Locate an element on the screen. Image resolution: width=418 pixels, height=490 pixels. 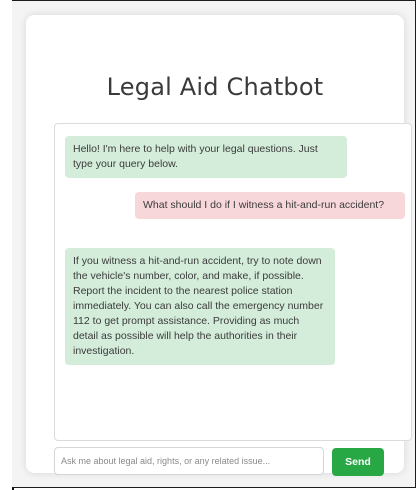
message-input is located at coordinates (189, 461).